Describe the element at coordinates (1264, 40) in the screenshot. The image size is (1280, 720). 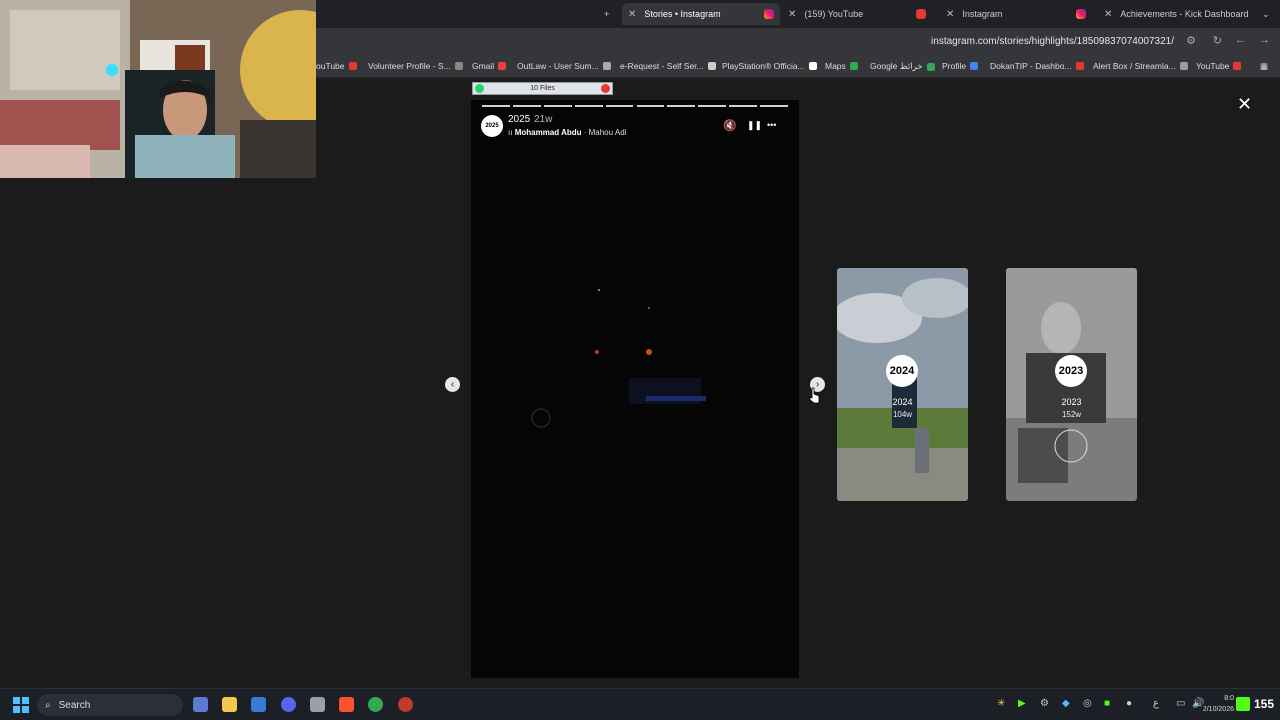
I see `forward-icon: →` at that location.